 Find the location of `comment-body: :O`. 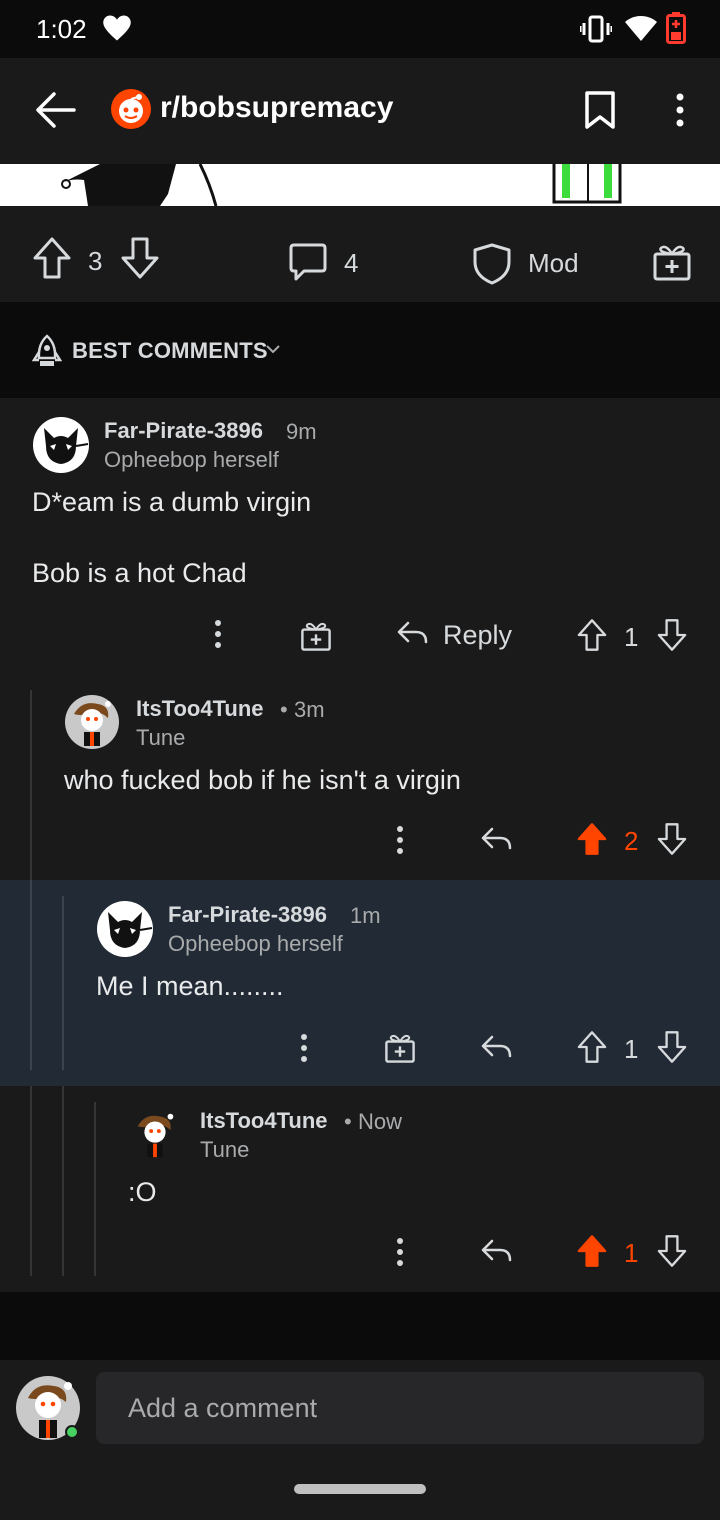

comment-body: :O is located at coordinates (142, 1192).